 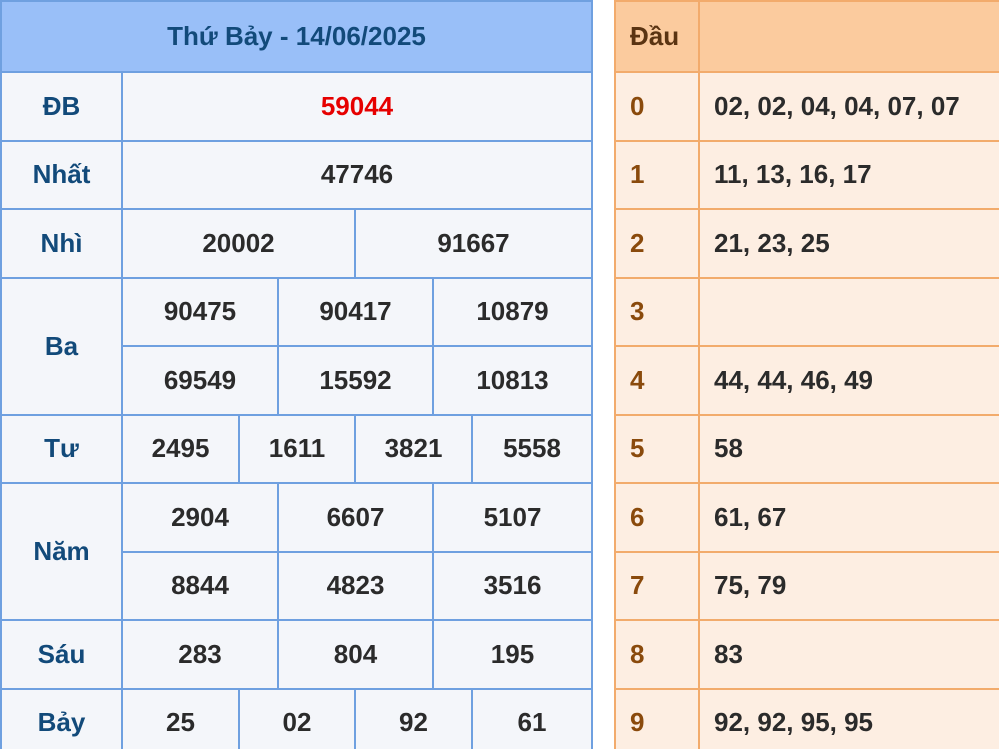 I want to click on prize-number: 02, so click(x=297, y=718).